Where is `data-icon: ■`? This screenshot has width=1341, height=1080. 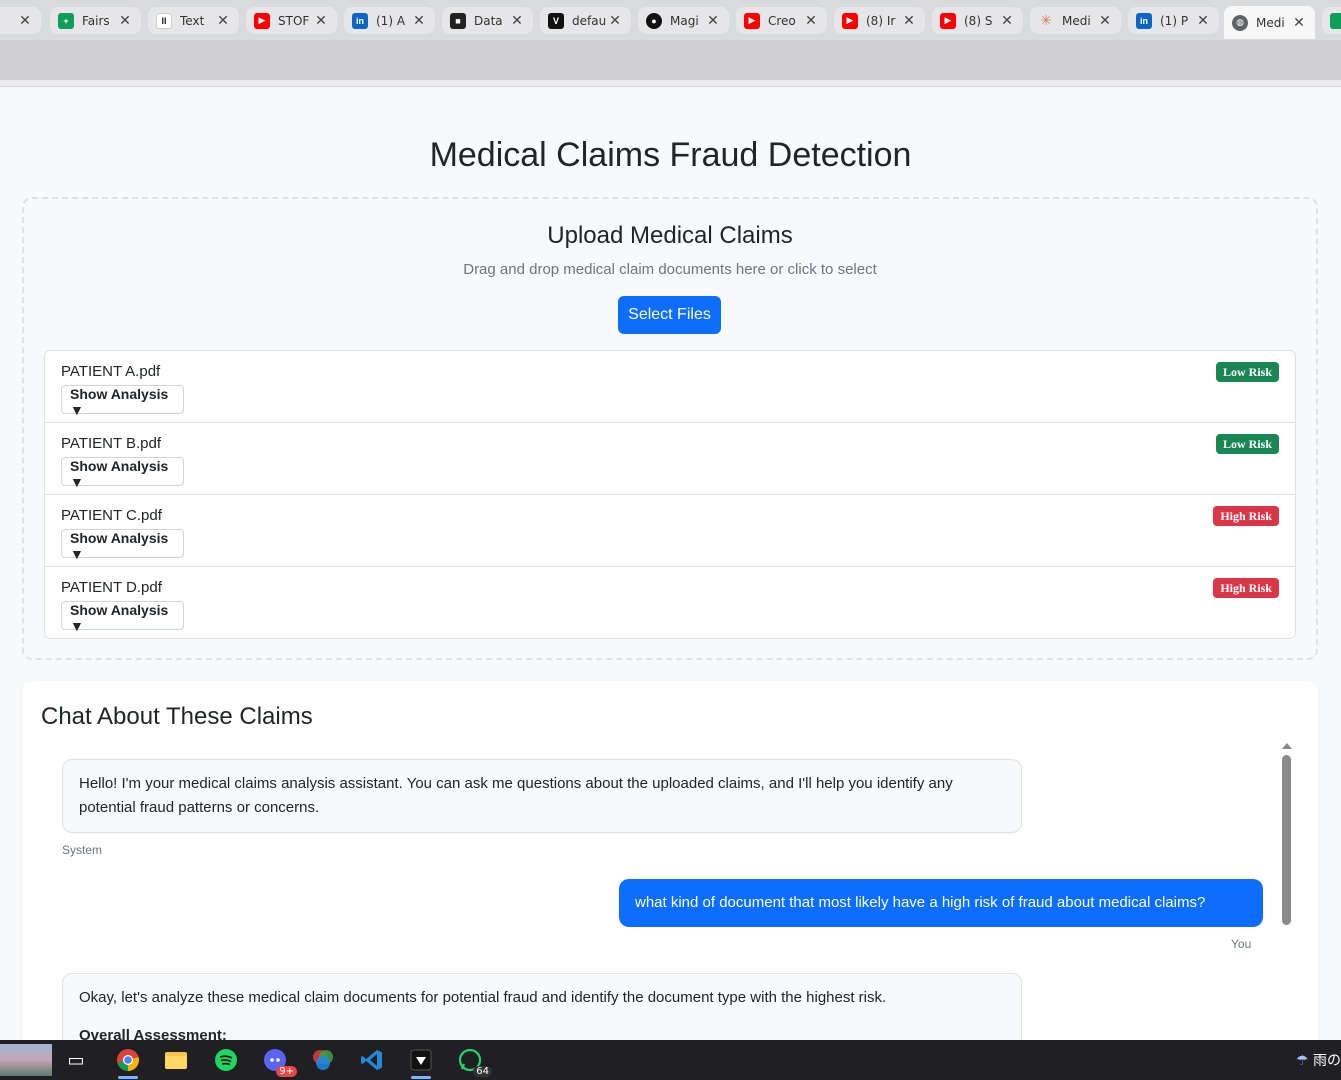 data-icon: ■ is located at coordinates (458, 20).